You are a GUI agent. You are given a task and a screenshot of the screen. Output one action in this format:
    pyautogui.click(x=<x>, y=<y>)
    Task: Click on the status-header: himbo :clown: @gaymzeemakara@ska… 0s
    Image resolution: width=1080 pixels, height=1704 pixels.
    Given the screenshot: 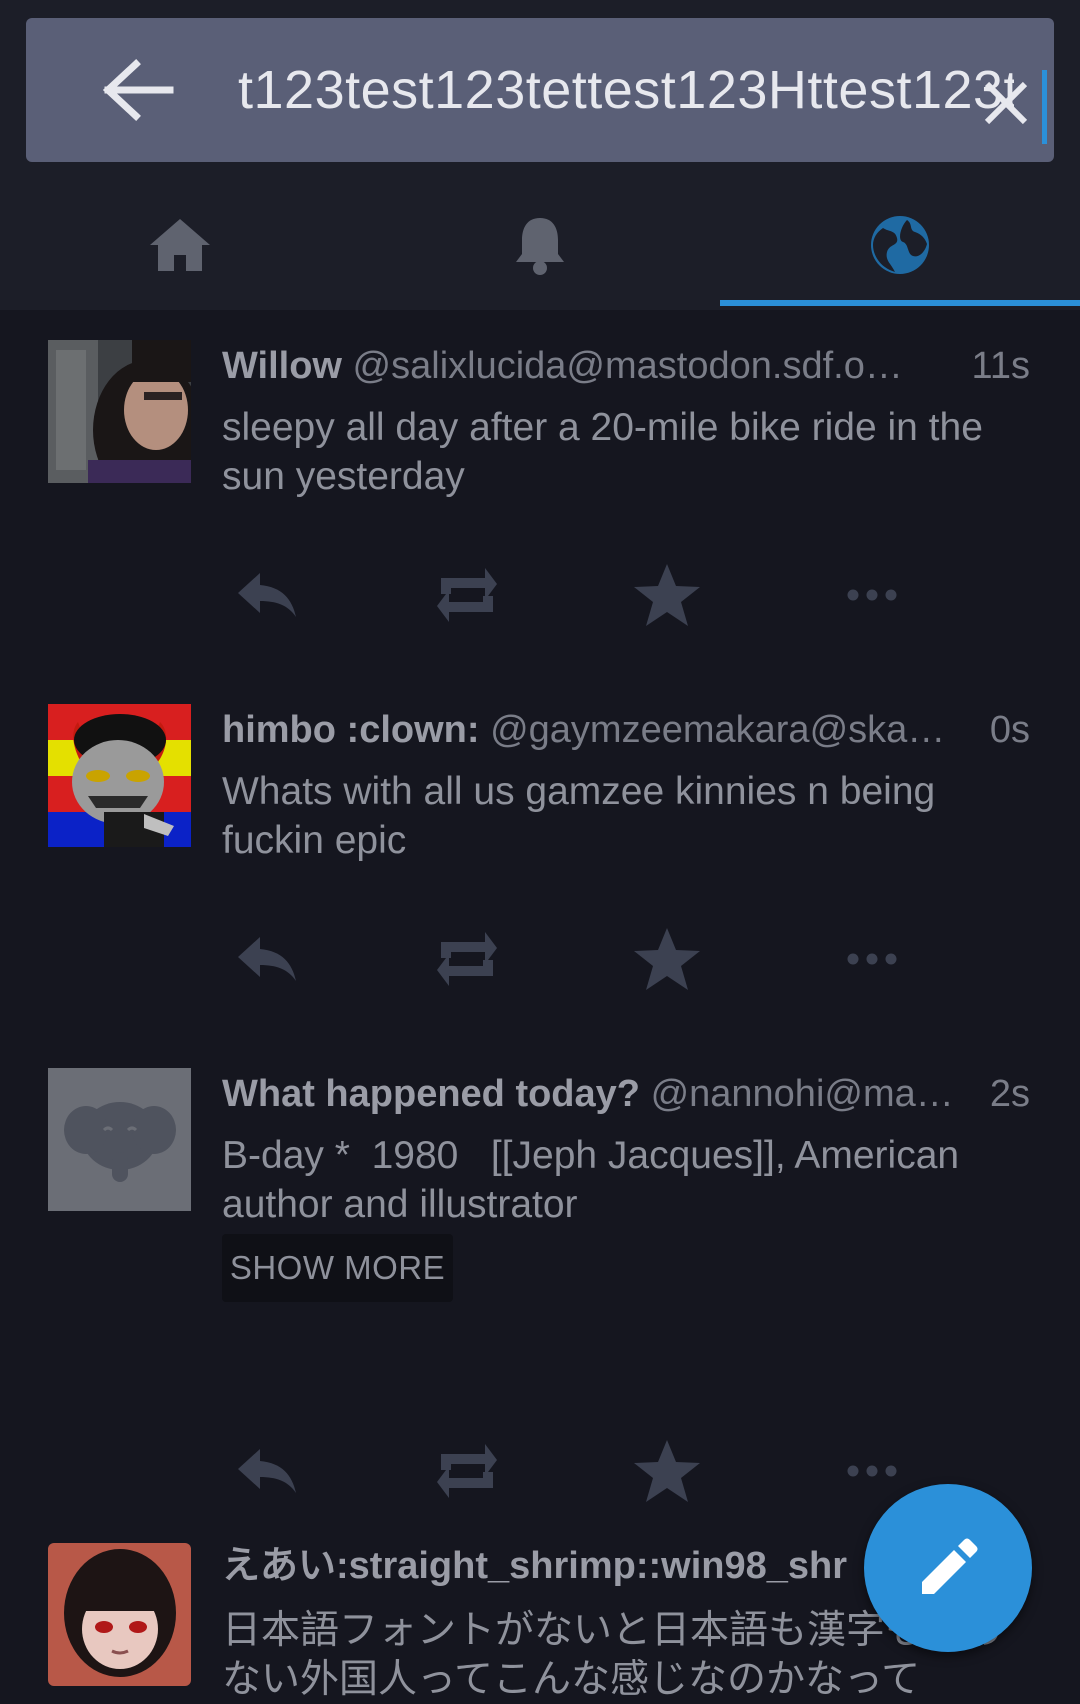 What is the action you would take?
    pyautogui.click(x=626, y=730)
    